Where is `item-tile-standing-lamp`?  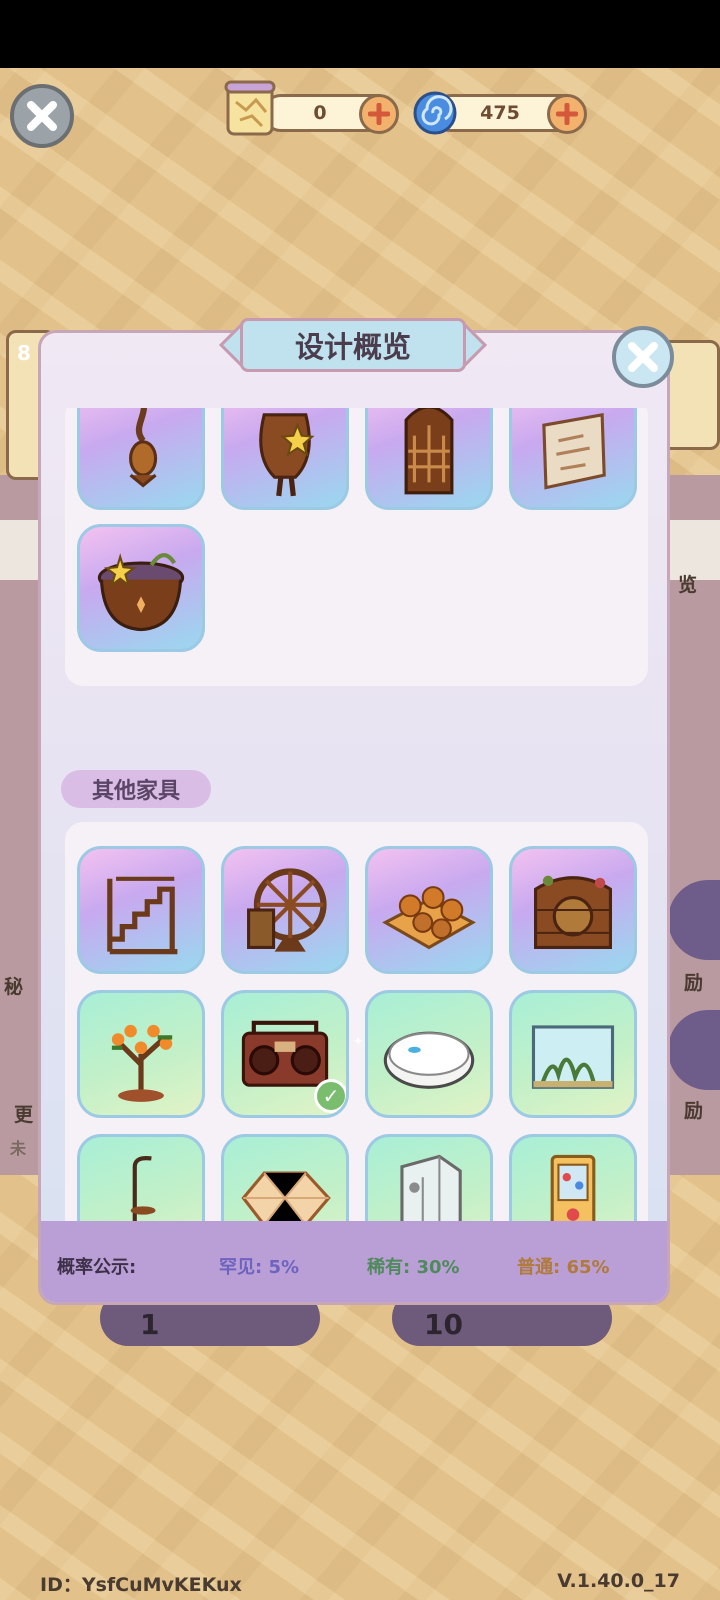 item-tile-standing-lamp is located at coordinates (141, 1177).